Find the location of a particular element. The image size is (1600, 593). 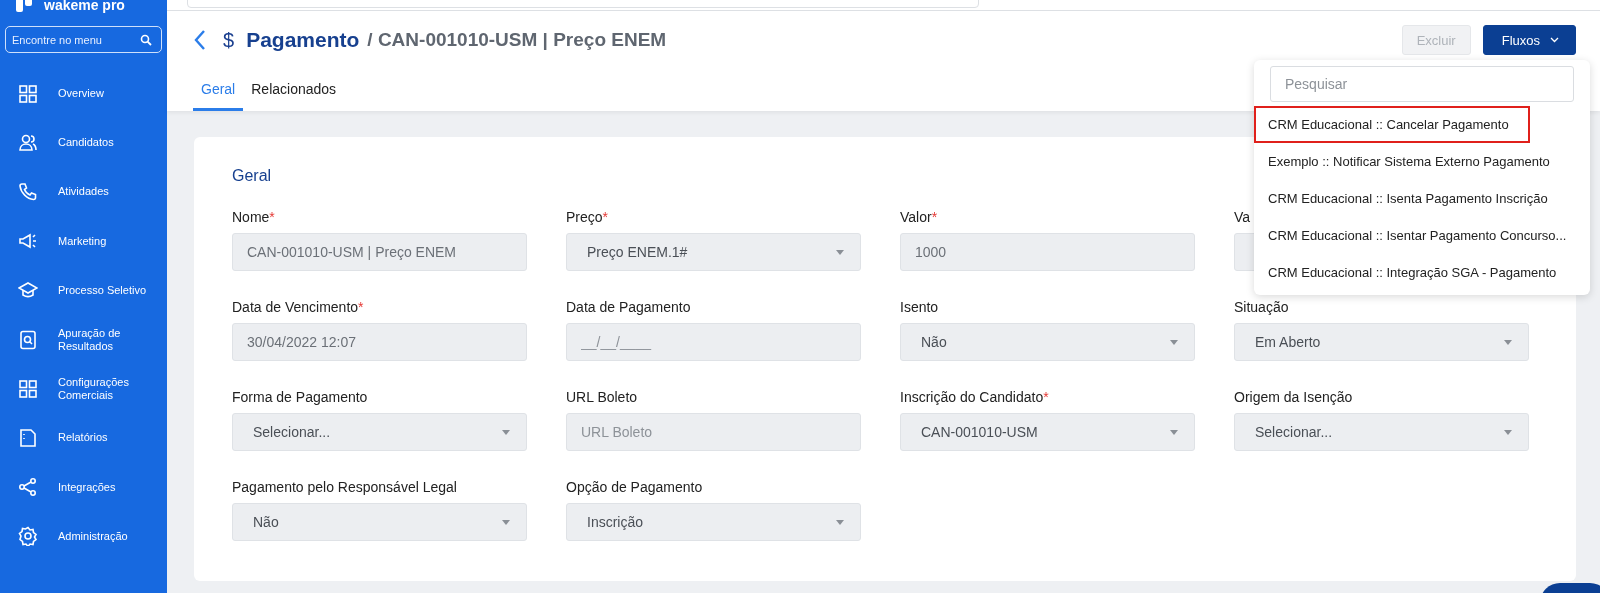

field-label: URL Boleto is located at coordinates (602, 397).